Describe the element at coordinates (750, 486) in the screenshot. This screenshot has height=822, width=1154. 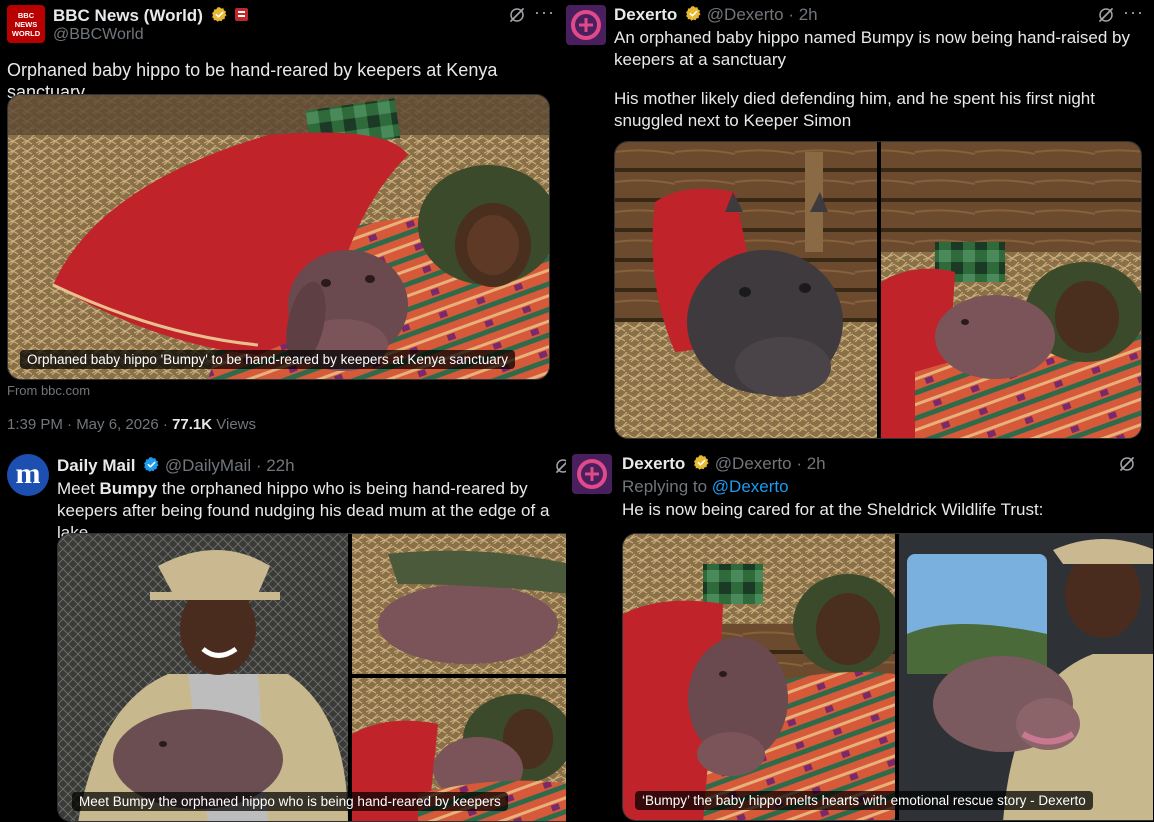
I see `reply-to-link: @Dexerto` at that location.